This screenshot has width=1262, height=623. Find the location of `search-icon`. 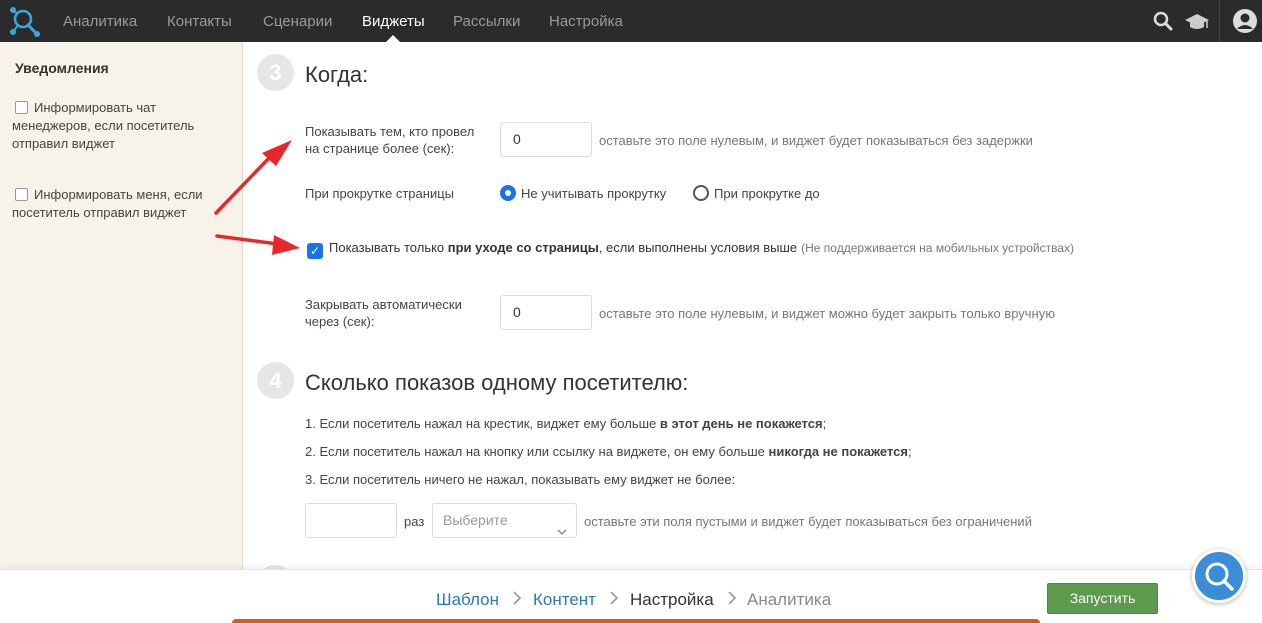

search-icon is located at coordinates (1163, 23).